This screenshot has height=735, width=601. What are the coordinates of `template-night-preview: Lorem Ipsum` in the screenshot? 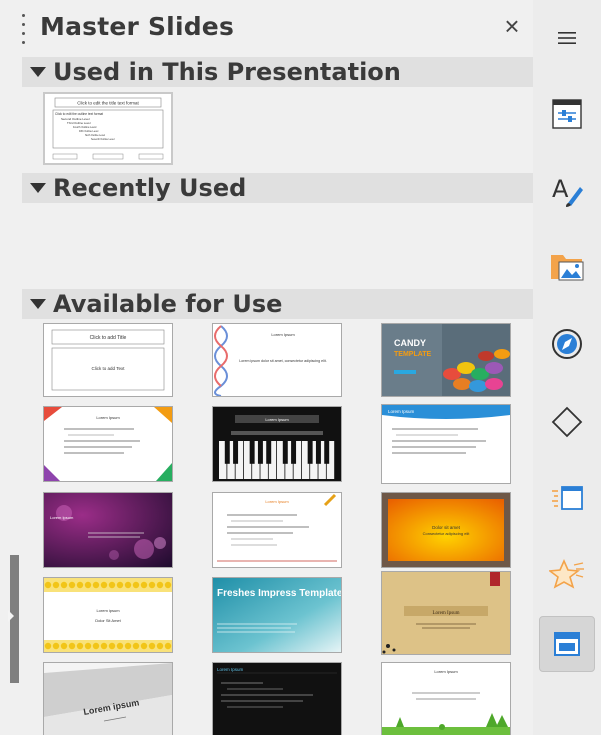 It's located at (108, 530).